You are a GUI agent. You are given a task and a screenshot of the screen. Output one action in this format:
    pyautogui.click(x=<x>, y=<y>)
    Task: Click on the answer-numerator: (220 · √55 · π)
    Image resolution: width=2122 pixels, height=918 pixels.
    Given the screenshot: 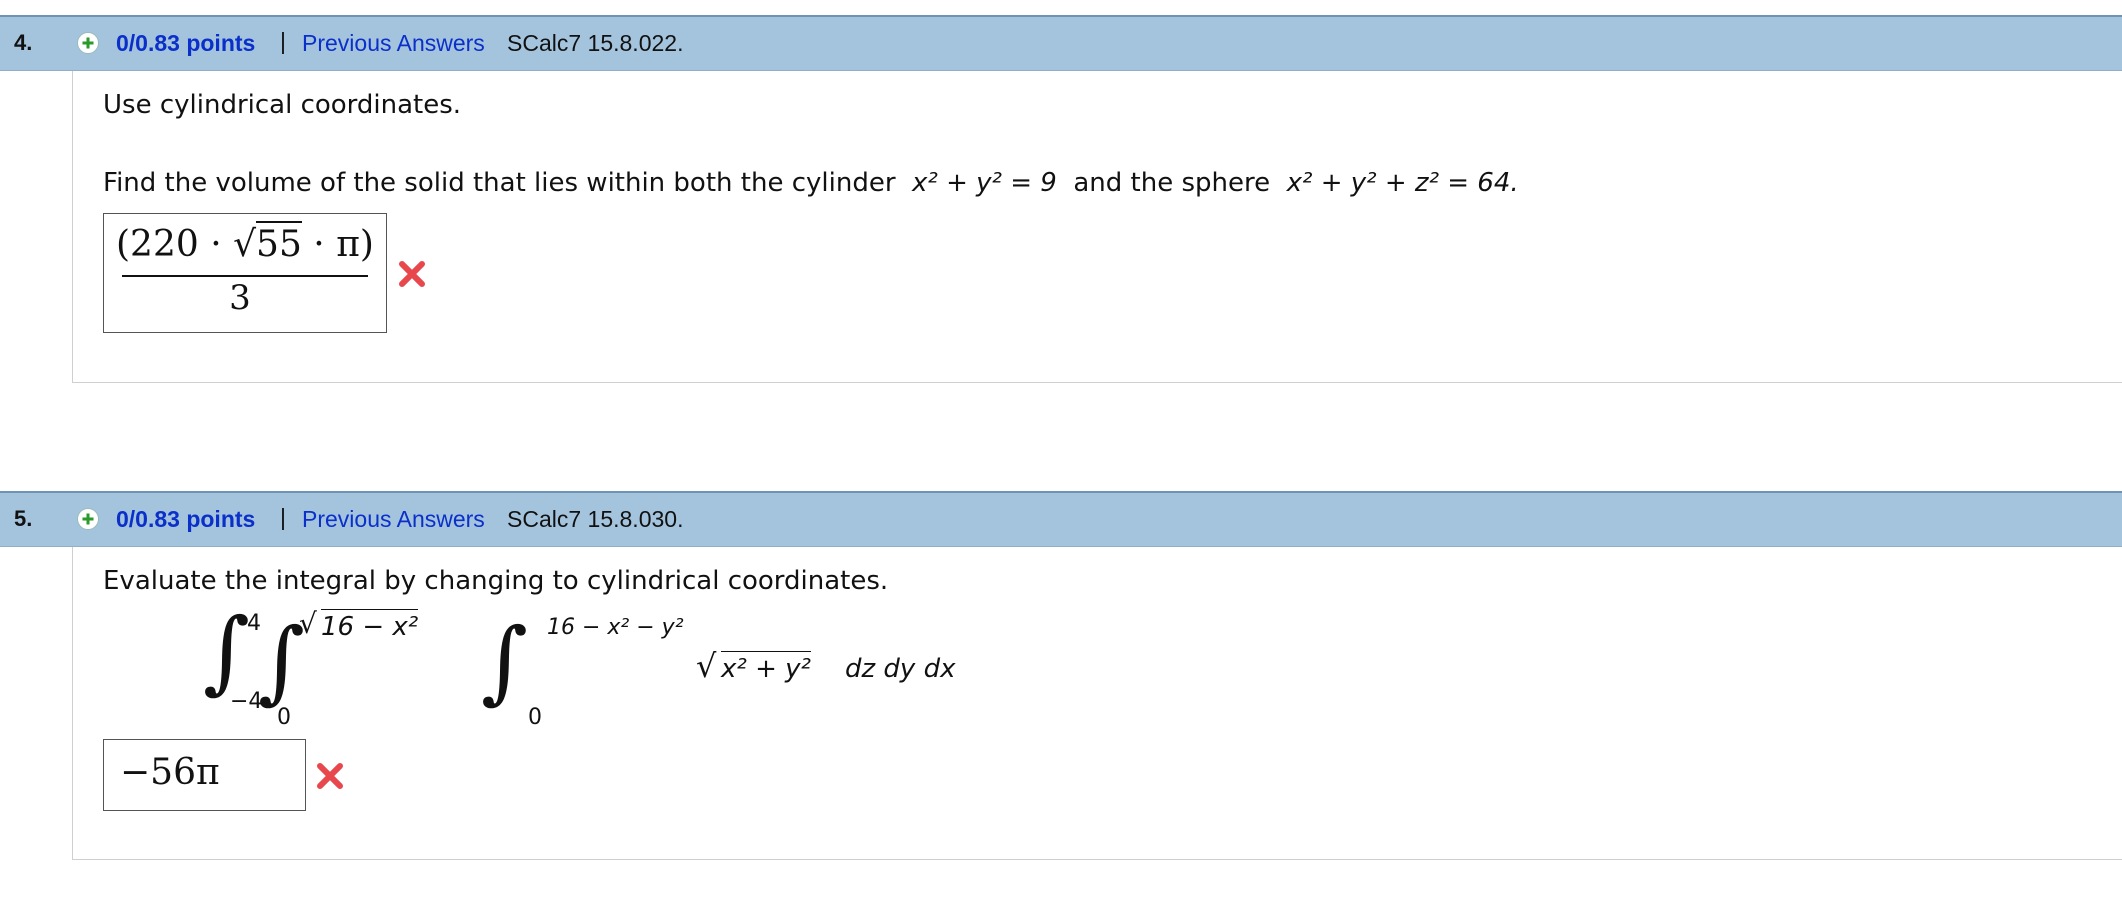 What is the action you would take?
    pyautogui.click(x=245, y=243)
    